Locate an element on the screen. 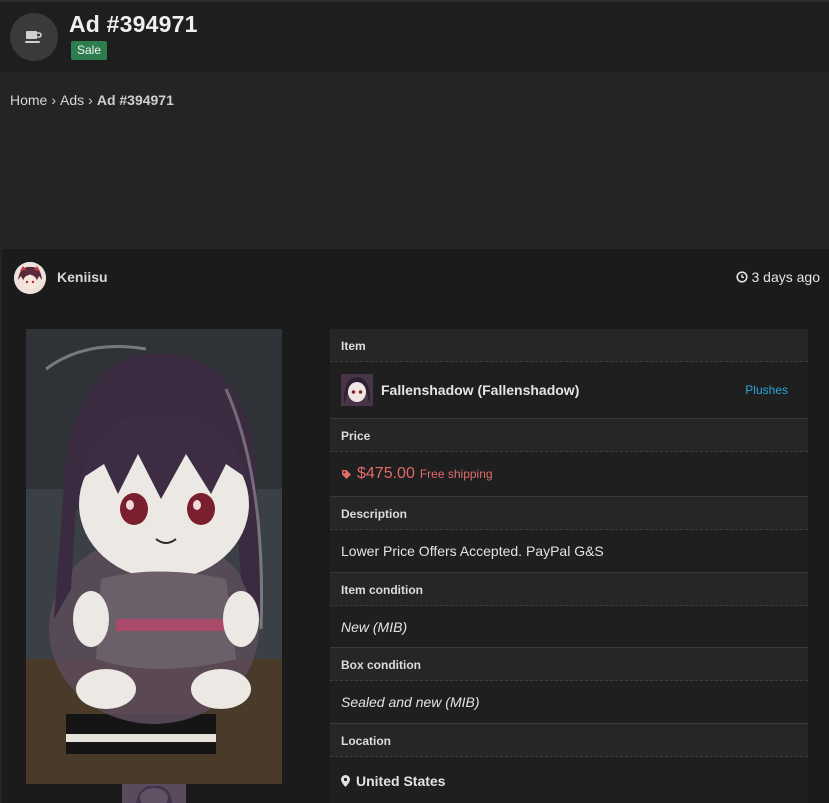  user-avatar is located at coordinates (30, 278).